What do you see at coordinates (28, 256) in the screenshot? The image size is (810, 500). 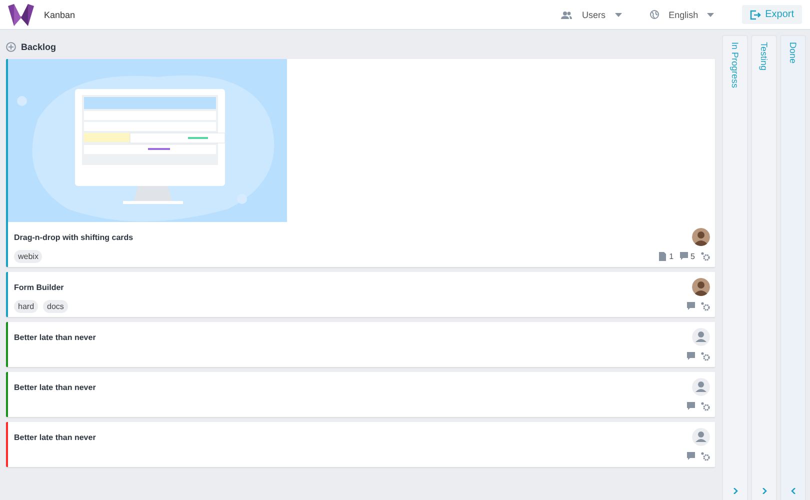 I see `tag: webix` at bounding box center [28, 256].